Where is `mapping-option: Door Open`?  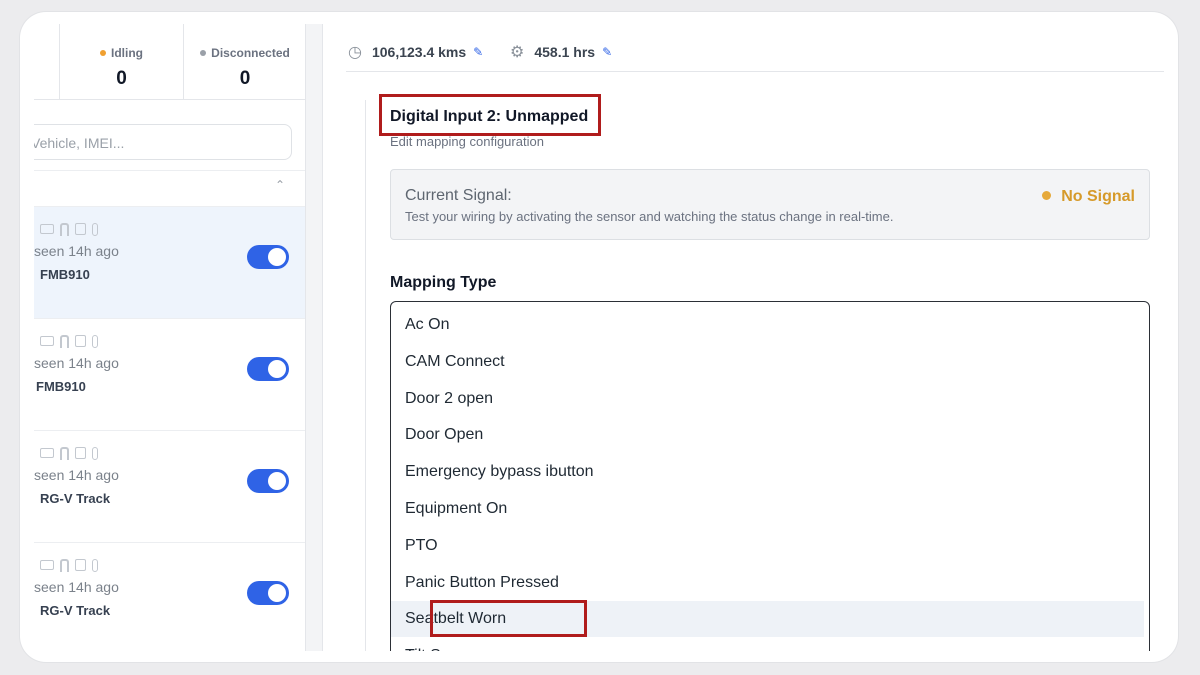
mapping-option: Door Open is located at coordinates (767, 435).